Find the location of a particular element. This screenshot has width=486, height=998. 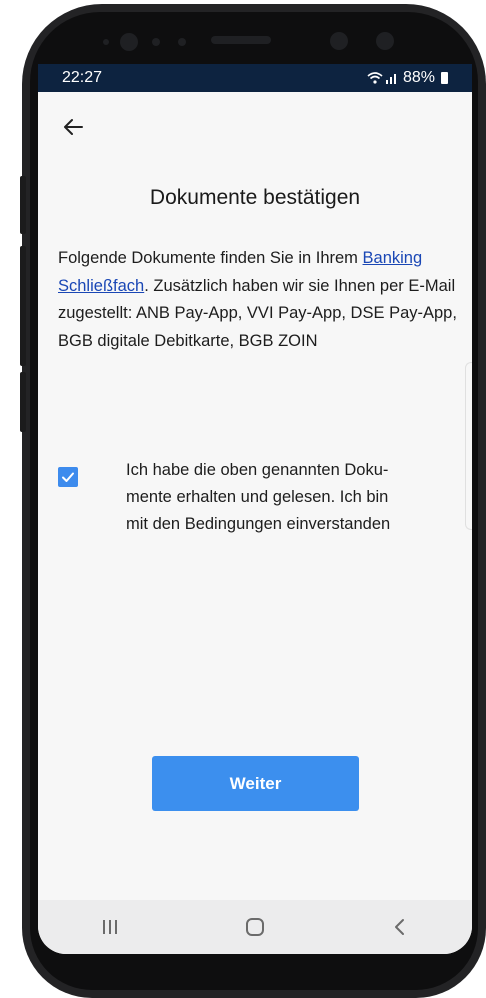

recent-apps-button is located at coordinates (110, 927).